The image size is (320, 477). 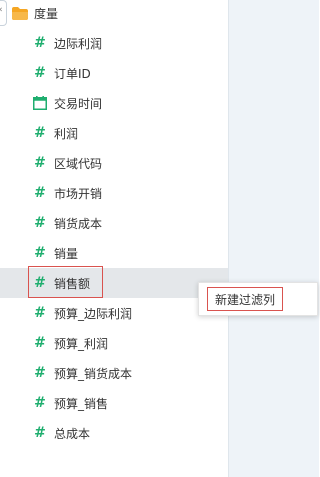 I want to click on field-label: 预算_边际利润, so click(x=93, y=313).